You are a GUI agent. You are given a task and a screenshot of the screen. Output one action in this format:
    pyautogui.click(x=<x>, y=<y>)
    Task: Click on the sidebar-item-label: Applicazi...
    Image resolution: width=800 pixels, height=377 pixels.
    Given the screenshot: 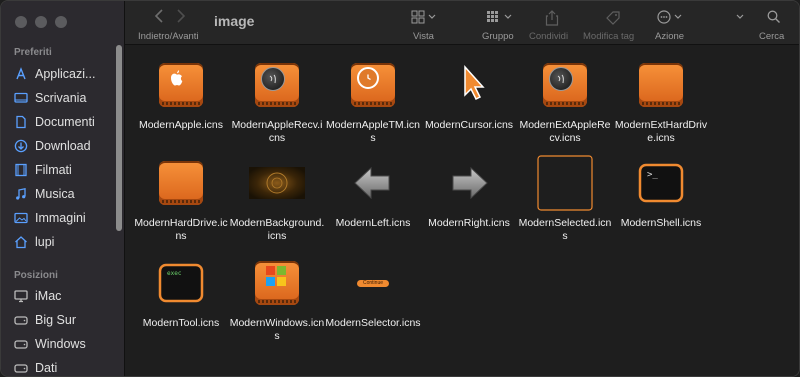 What is the action you would take?
    pyautogui.click(x=65, y=74)
    